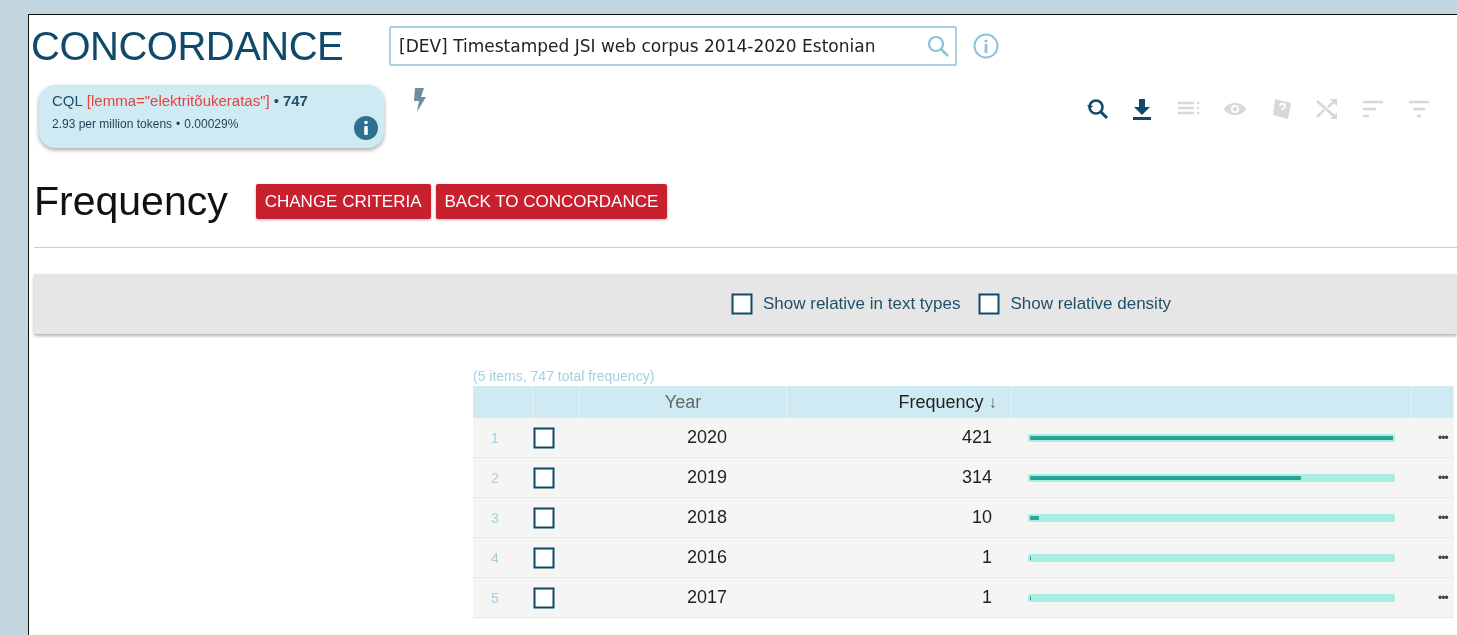 The image size is (1457, 635). Describe the element at coordinates (707, 517) in the screenshot. I see `table-cell: 2018` at that location.